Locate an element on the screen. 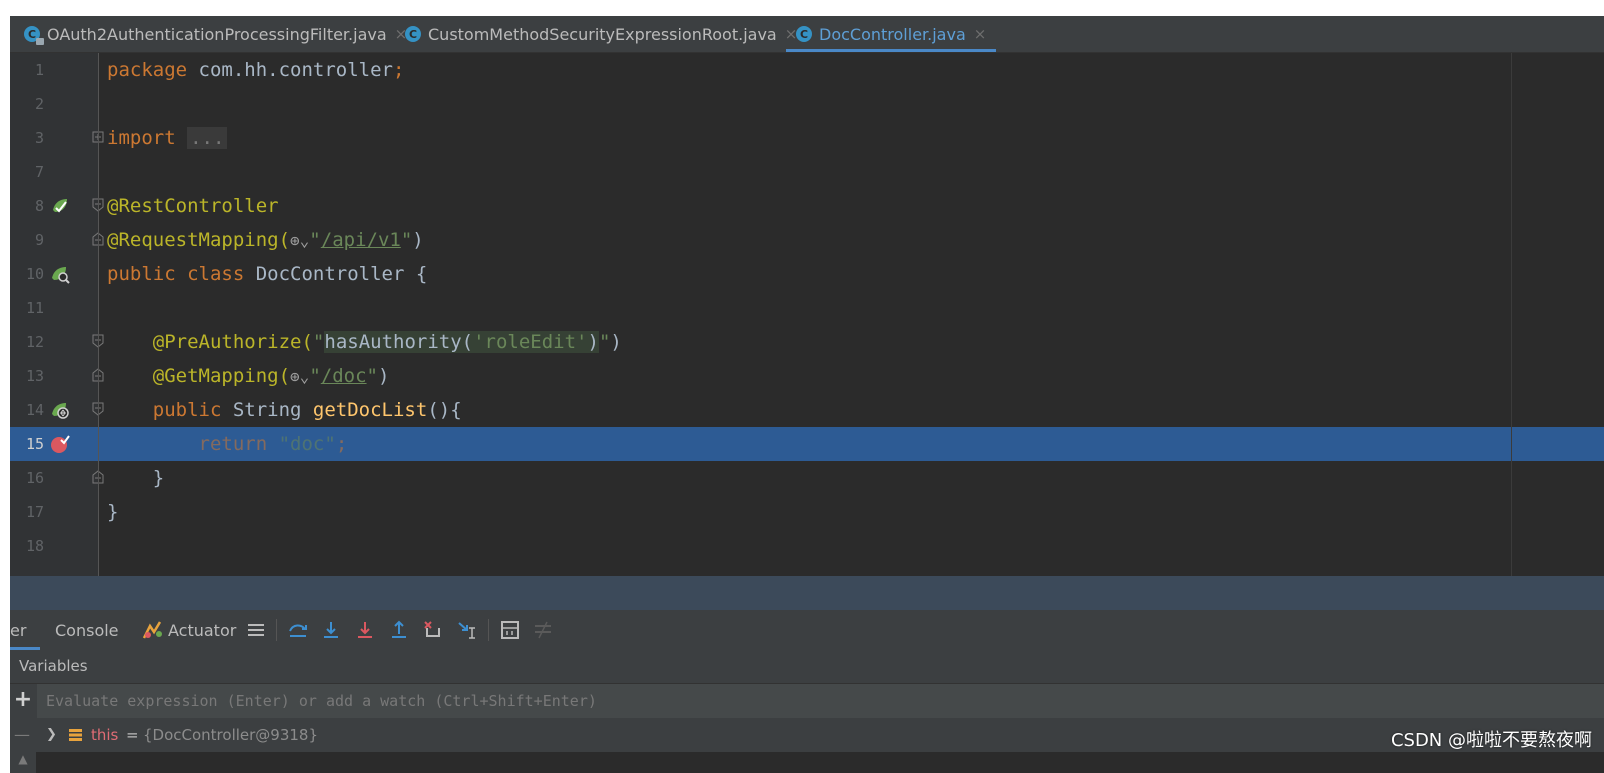 This screenshot has width=1604, height=773. url-link: /doc is located at coordinates (344, 376).